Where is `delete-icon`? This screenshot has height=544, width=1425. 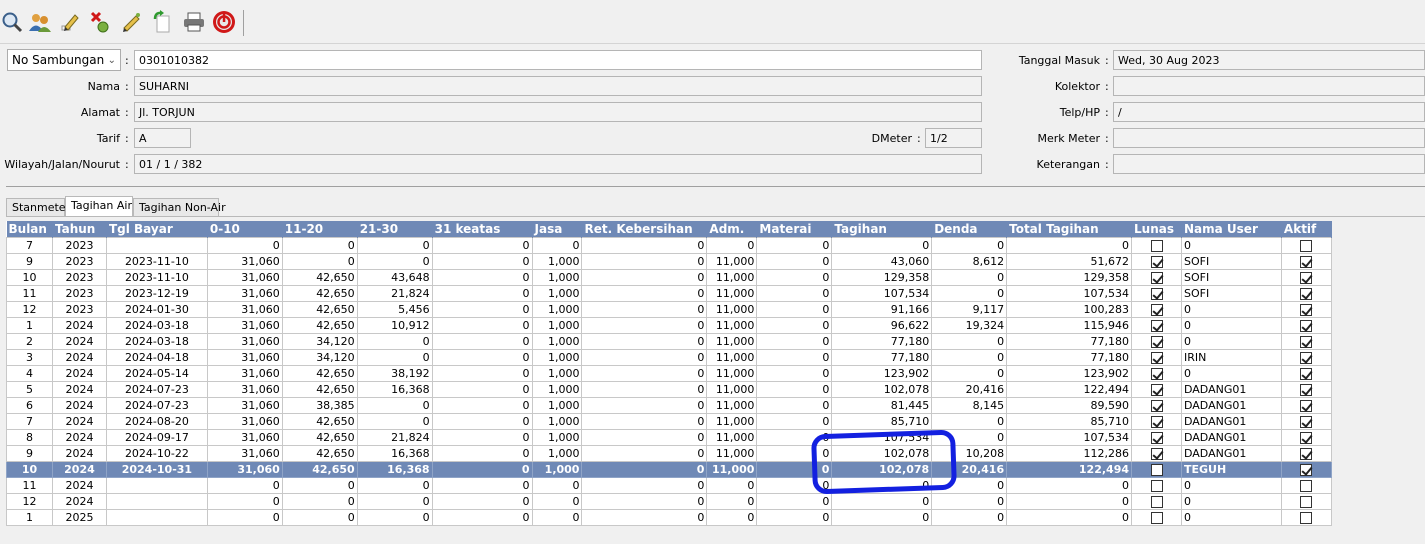 delete-icon is located at coordinates (101, 22).